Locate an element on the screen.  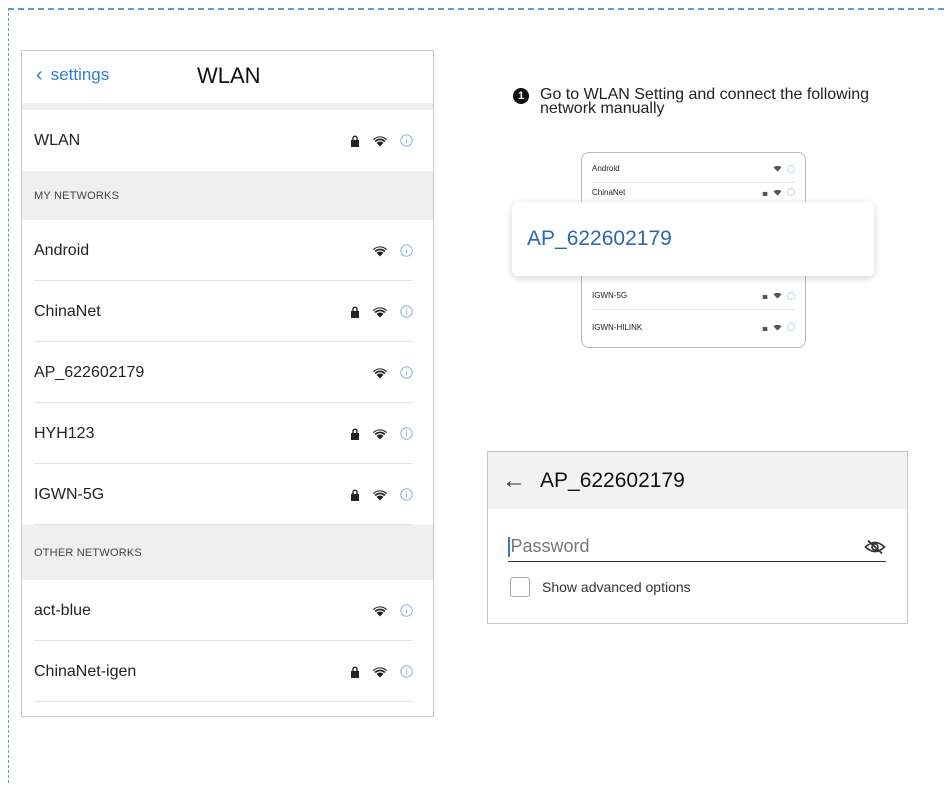
step-number-badge: 1 is located at coordinates (521, 96).